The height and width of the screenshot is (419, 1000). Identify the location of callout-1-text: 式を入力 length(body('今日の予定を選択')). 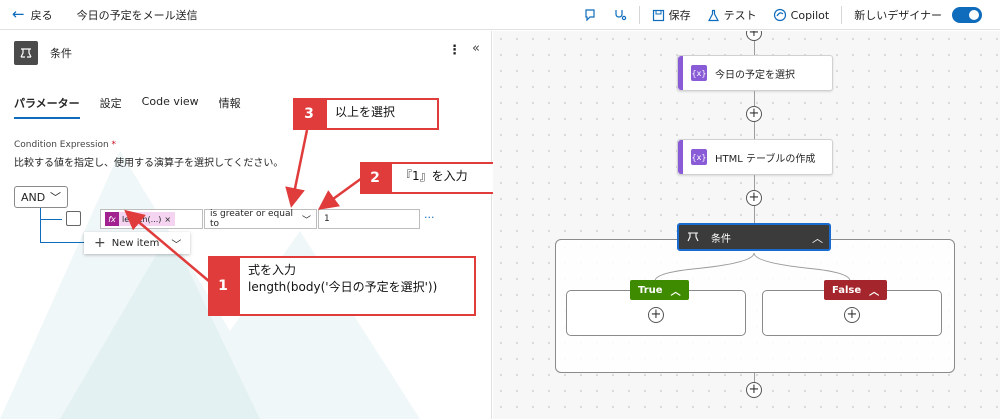
(357, 286).